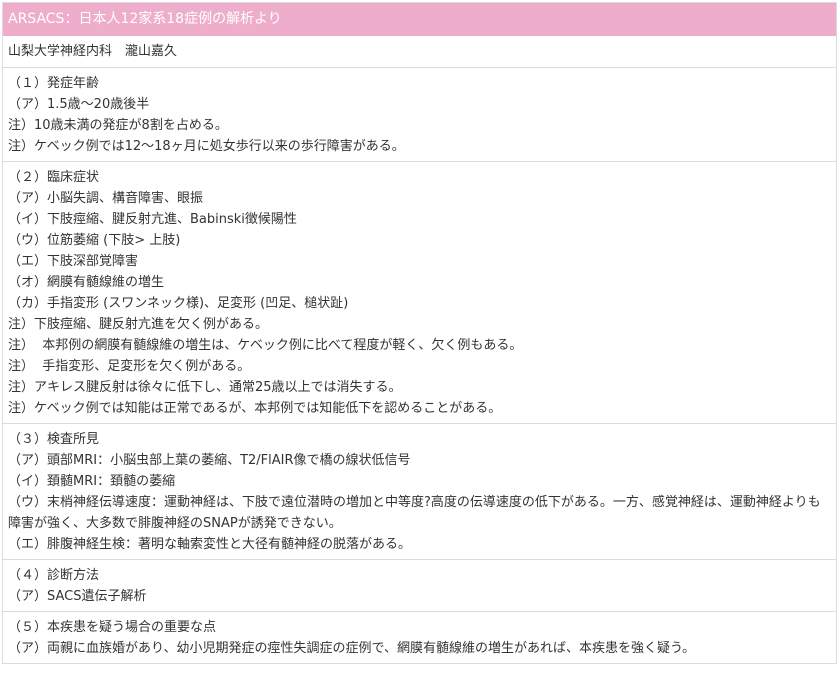  Describe the element at coordinates (73, 261) in the screenshot. I see `section-line: （エ）下肢深部覚障害` at that location.